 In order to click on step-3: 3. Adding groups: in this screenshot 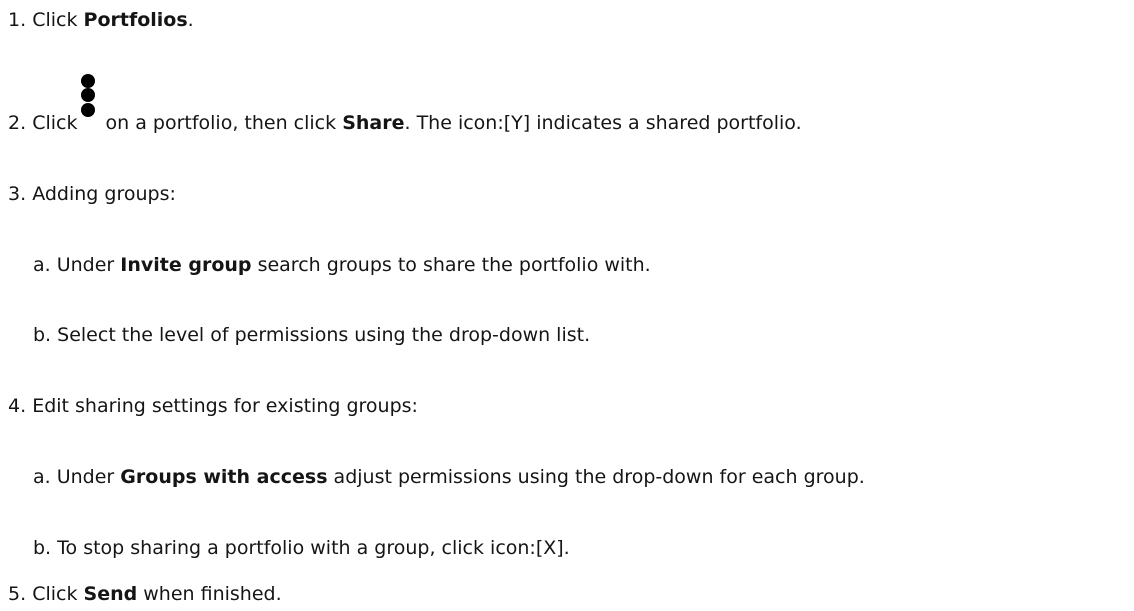, I will do `click(92, 194)`.